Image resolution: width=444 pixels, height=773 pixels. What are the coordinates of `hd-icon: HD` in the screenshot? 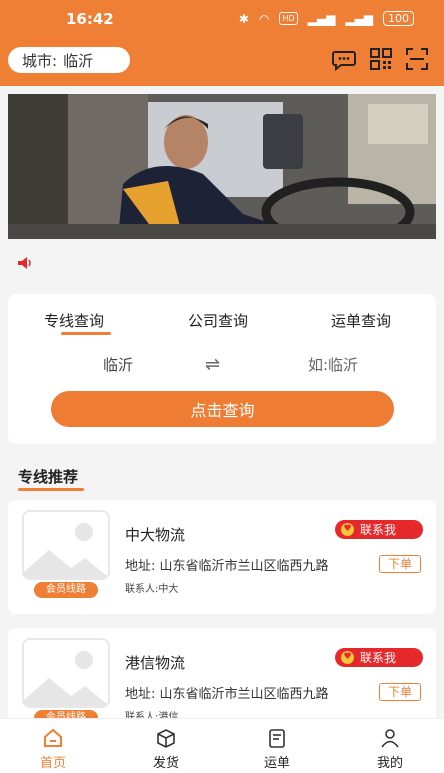 It's located at (288, 18).